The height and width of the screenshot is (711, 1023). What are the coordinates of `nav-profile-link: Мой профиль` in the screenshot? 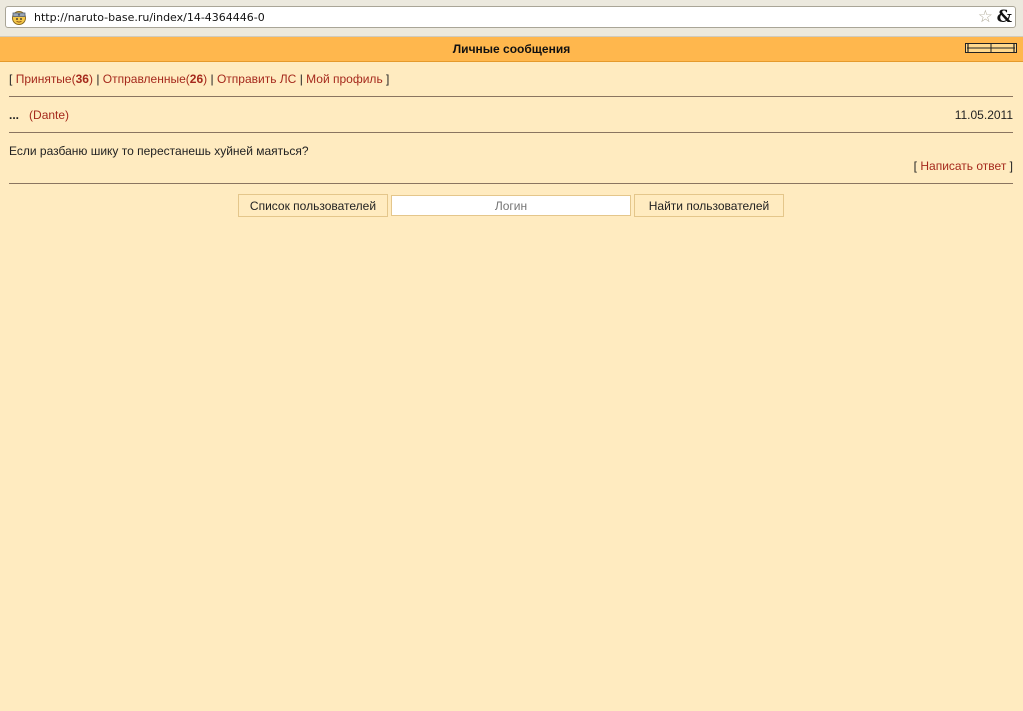 It's located at (344, 79).